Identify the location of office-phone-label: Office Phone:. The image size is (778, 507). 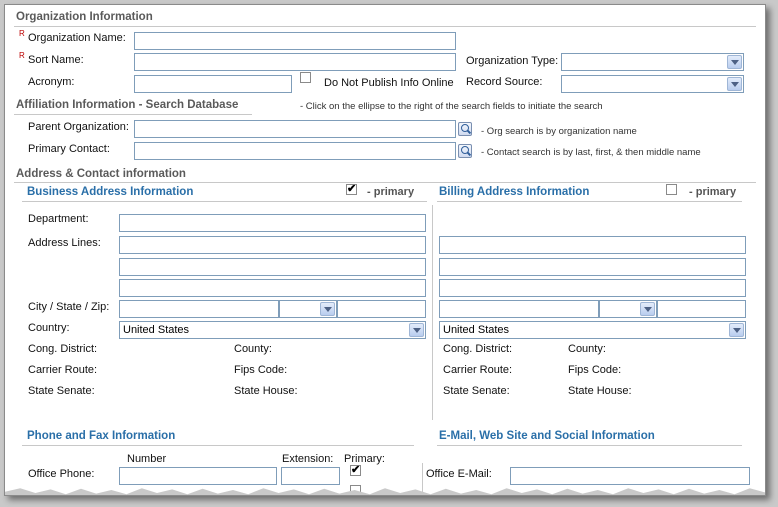
(61, 474).